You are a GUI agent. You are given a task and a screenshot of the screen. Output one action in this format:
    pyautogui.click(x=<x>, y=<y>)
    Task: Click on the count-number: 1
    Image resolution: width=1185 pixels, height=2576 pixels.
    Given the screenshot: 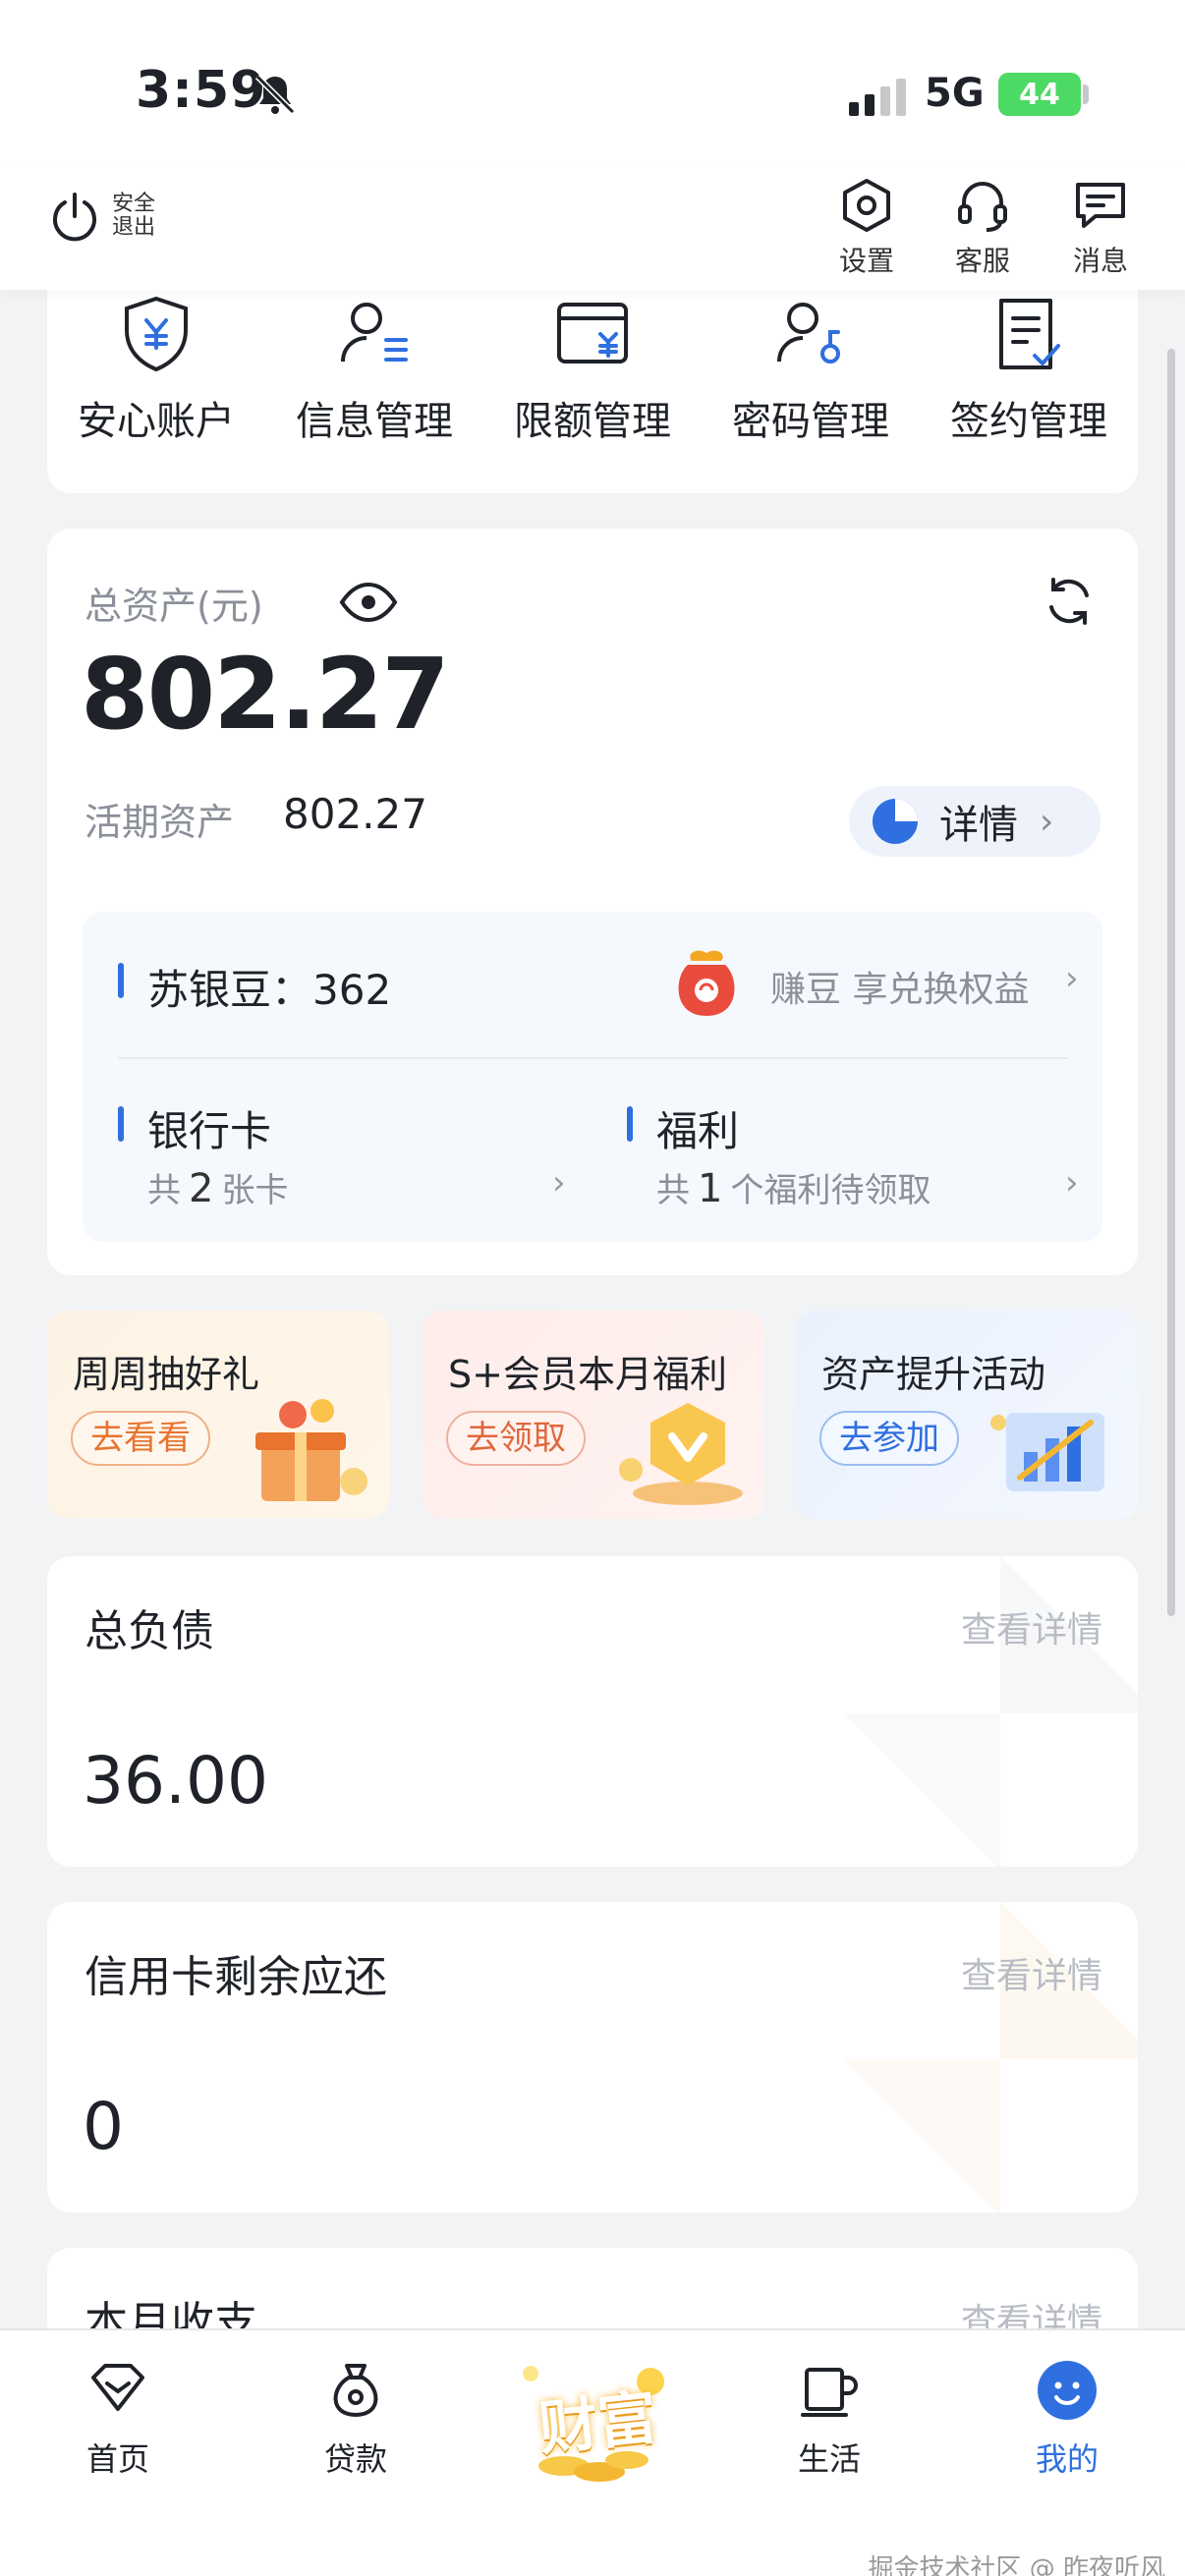 What is the action you would take?
    pyautogui.click(x=711, y=1188)
    